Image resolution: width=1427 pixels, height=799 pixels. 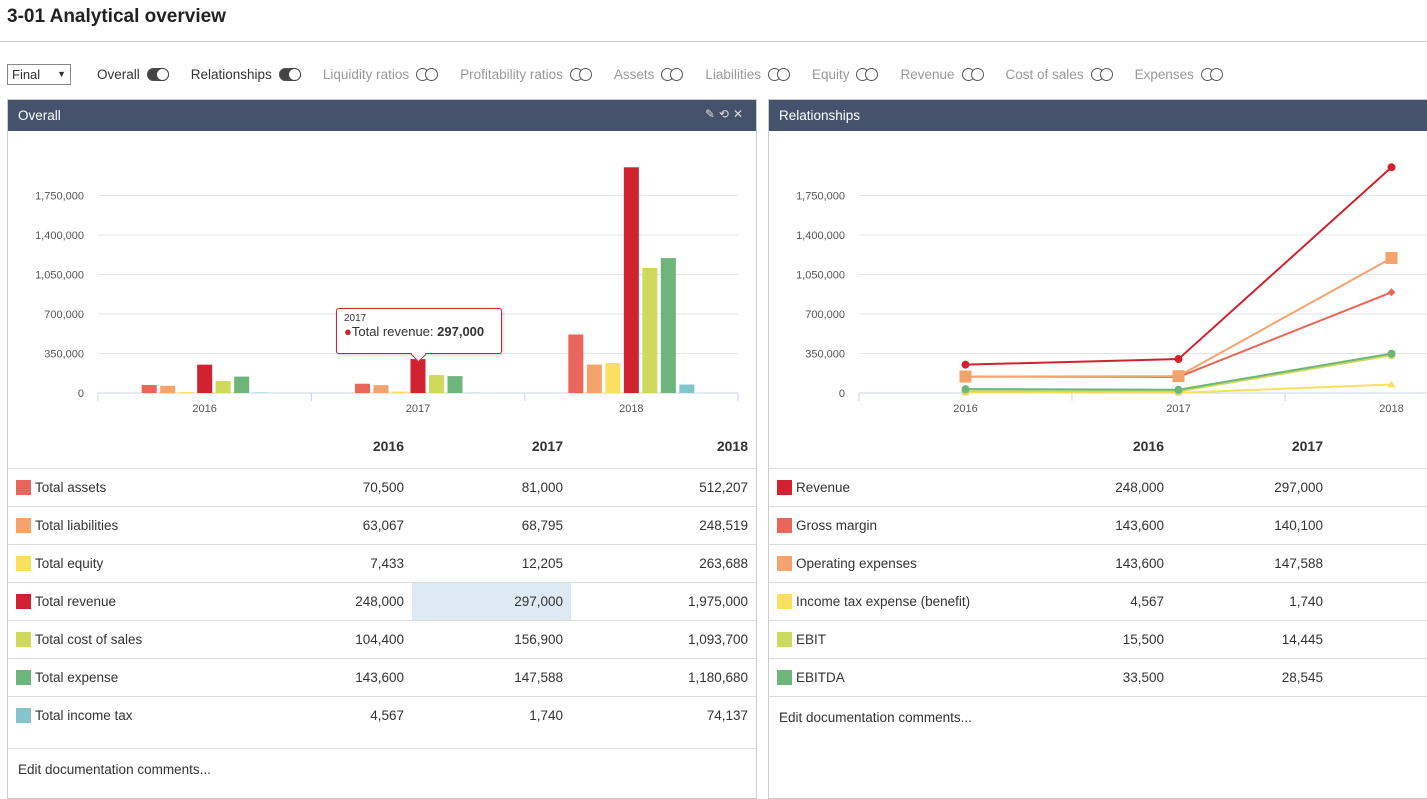 I want to click on cell-value: 156,900, so click(x=503, y=639).